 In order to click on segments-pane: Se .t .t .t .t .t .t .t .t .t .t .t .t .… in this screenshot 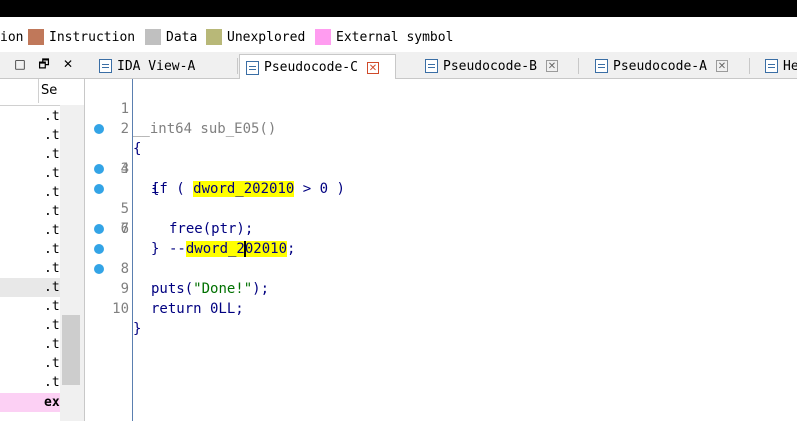, I will do `click(42, 250)`.